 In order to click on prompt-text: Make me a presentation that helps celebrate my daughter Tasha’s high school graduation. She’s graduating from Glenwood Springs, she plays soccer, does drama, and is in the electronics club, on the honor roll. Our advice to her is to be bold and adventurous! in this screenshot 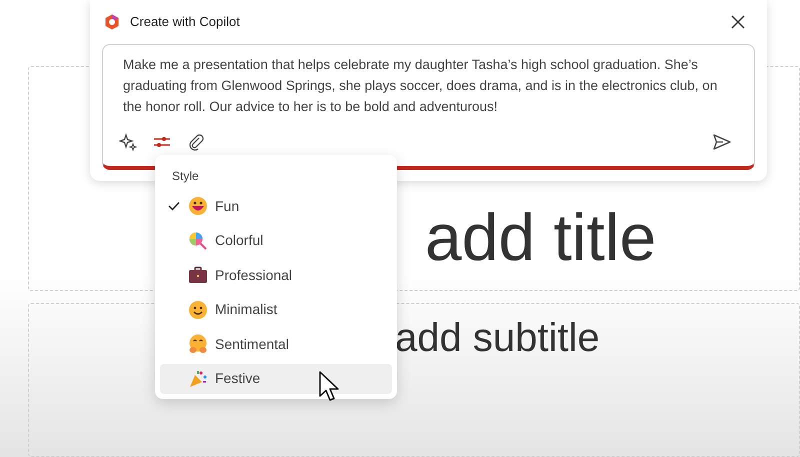, I will do `click(420, 86)`.